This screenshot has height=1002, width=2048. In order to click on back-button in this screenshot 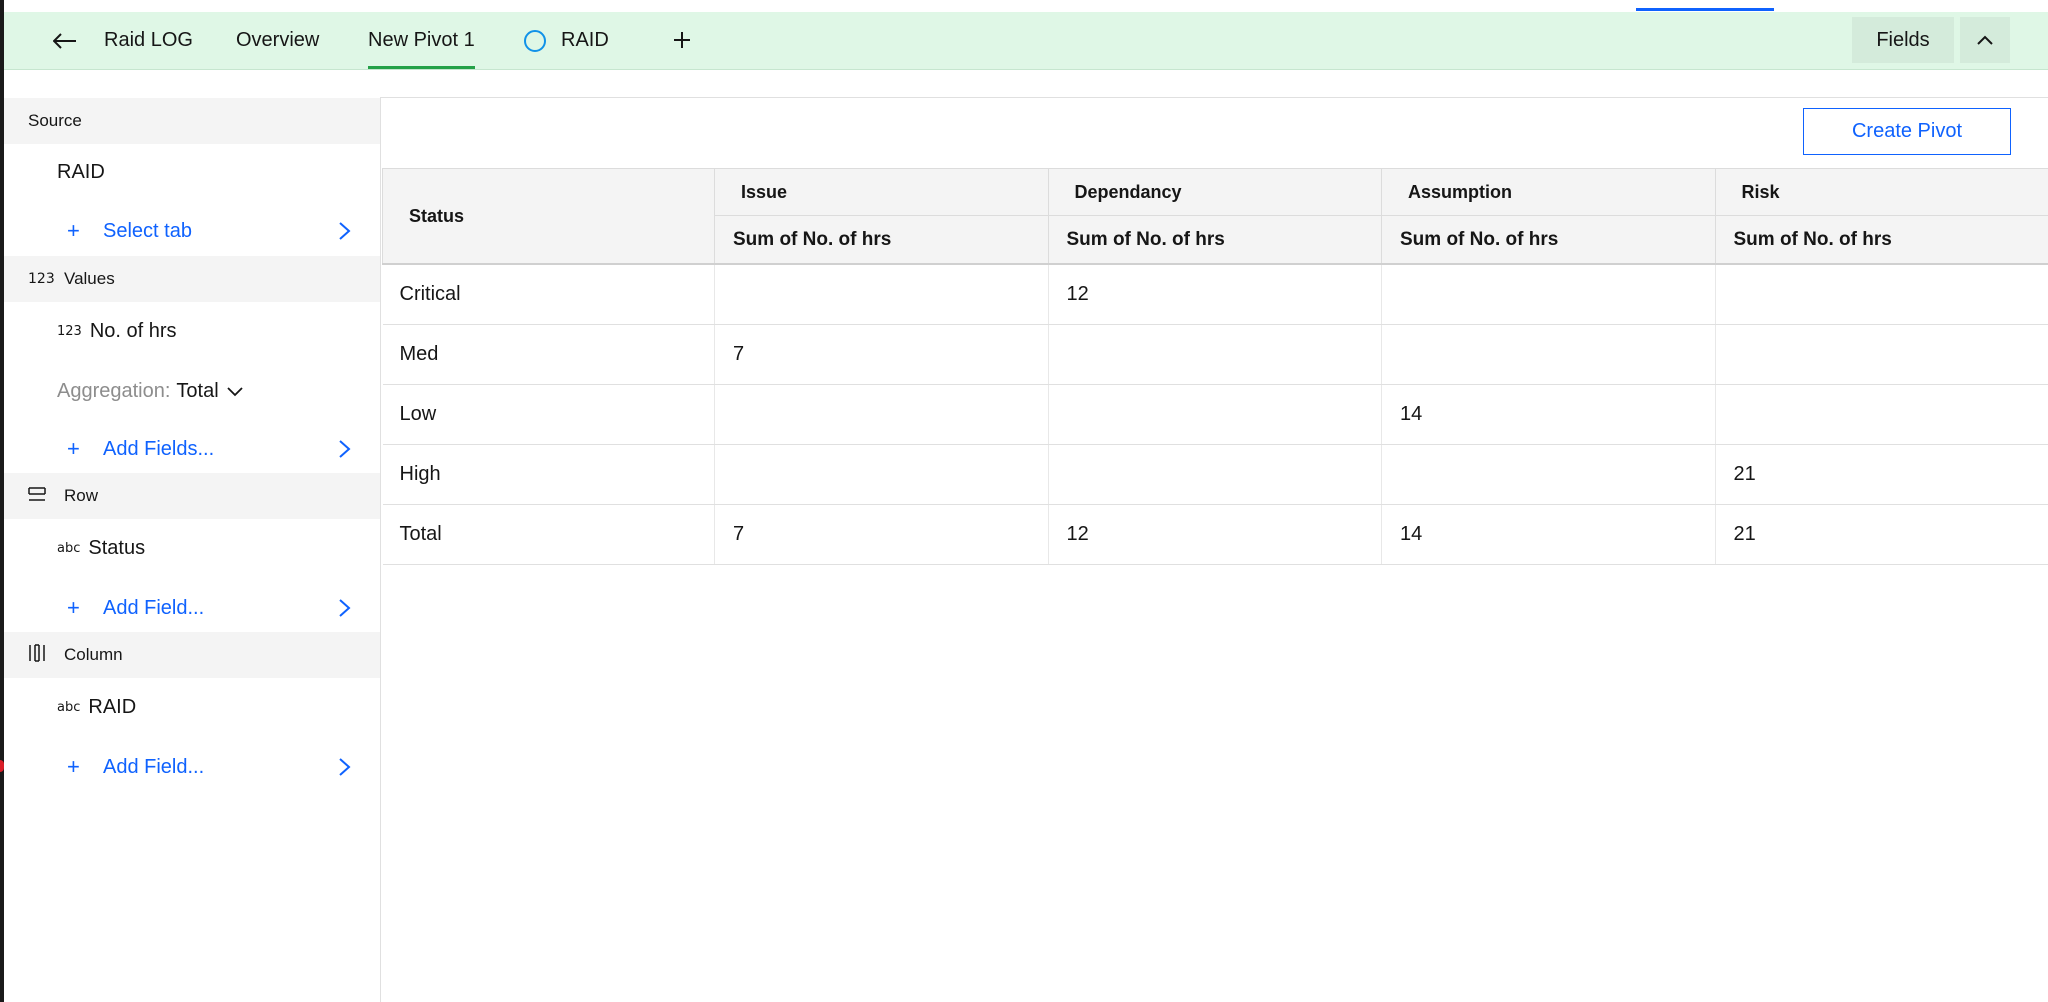, I will do `click(65, 41)`.